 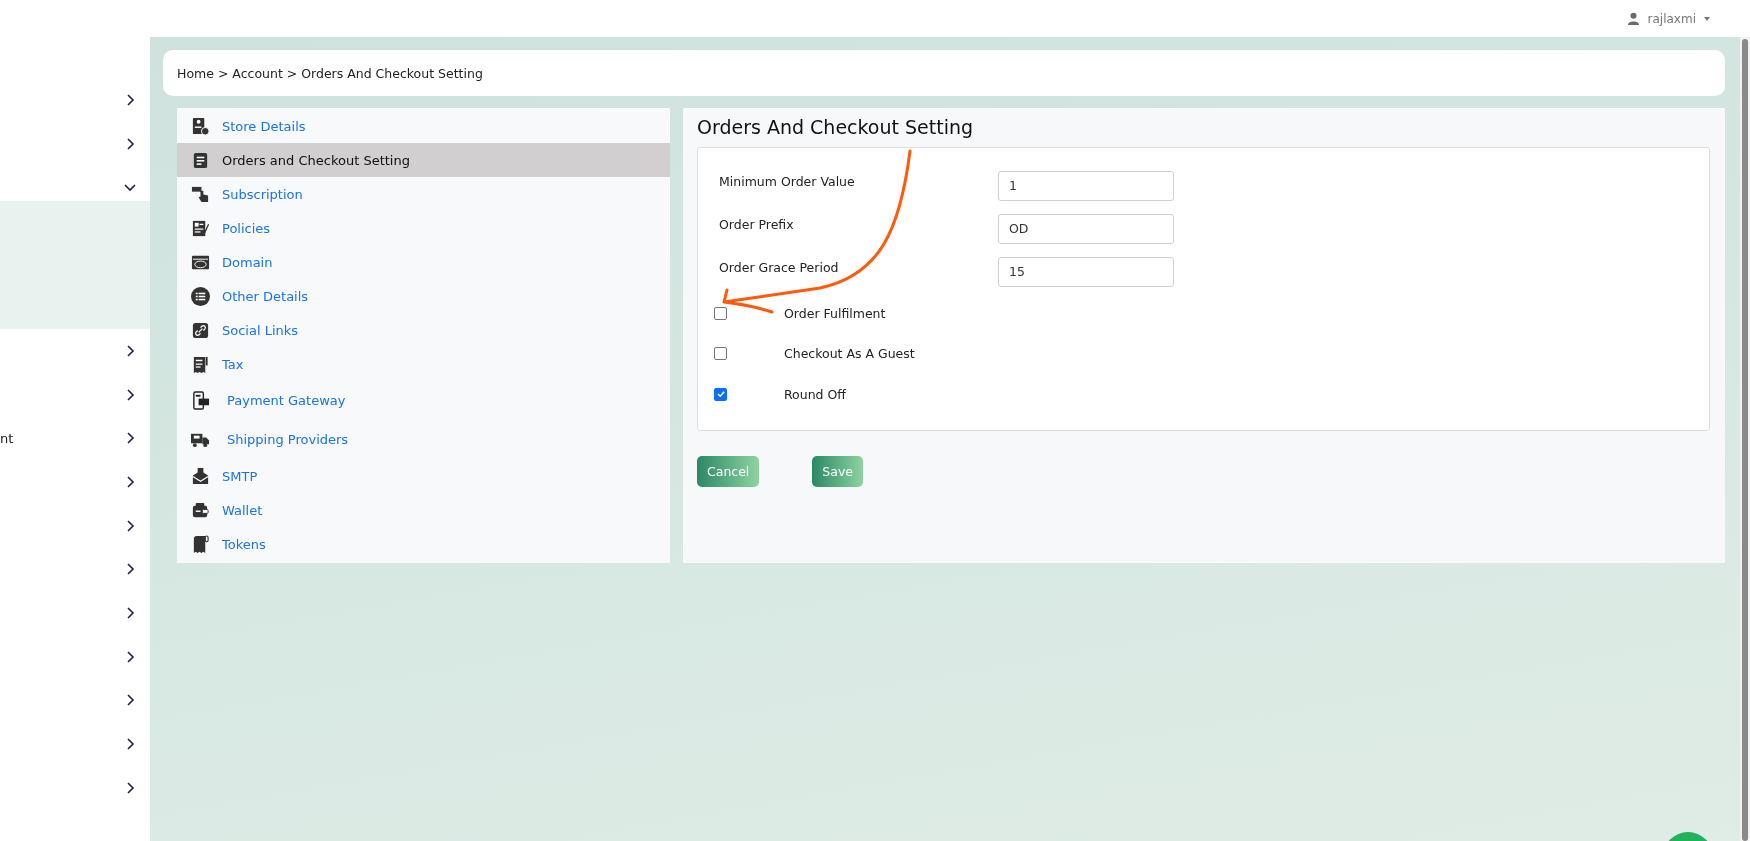 What do you see at coordinates (787, 181) in the screenshot?
I see `field-label: Minimum Order Value` at bounding box center [787, 181].